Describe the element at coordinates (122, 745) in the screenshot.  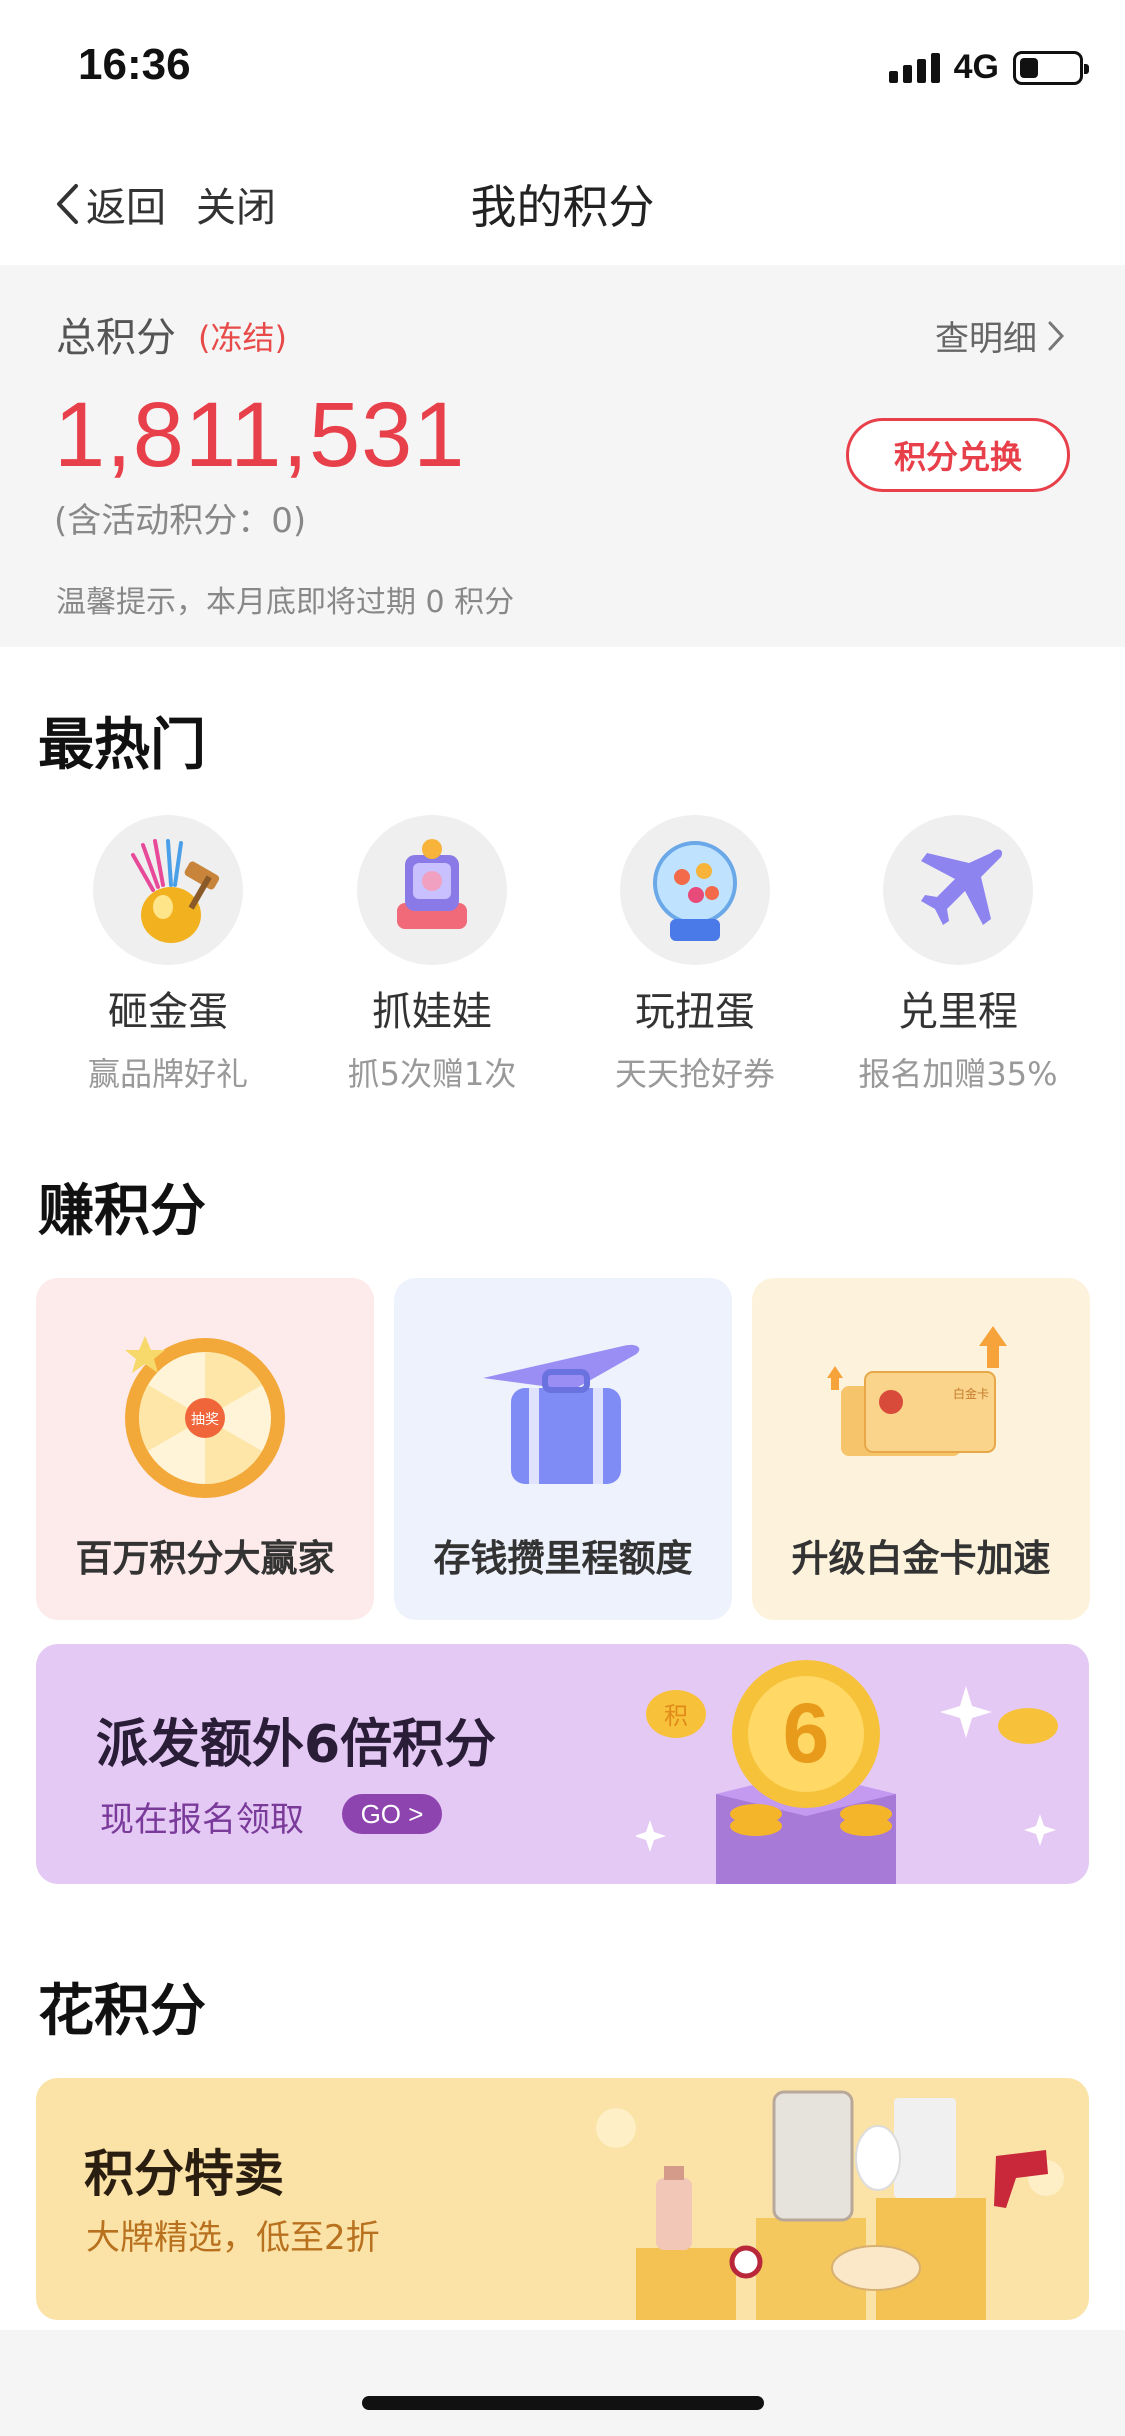
I see `section-title-hot: 最热门` at that location.